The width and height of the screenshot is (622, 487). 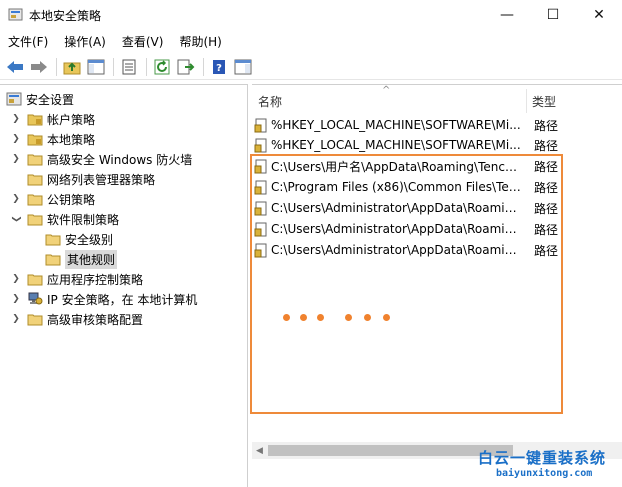 I want to click on tree-label: 网络列表管理器策略, so click(x=101, y=179).